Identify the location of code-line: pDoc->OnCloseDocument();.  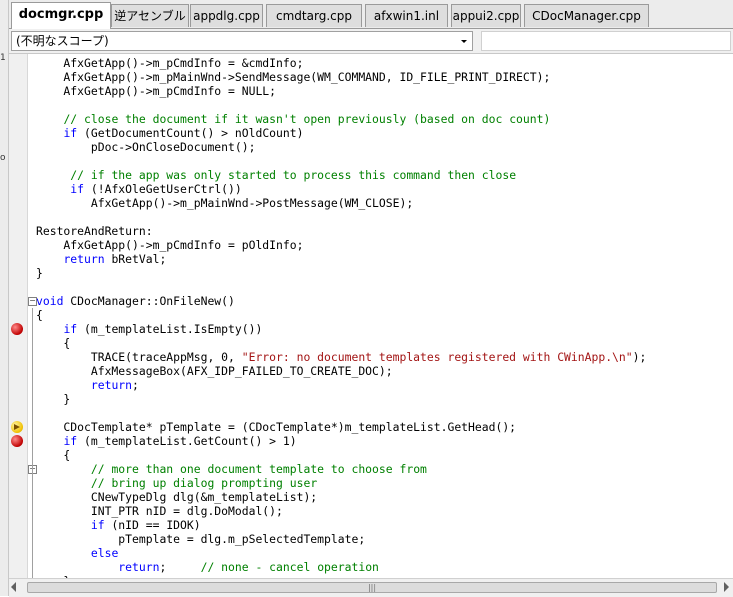
(341, 147).